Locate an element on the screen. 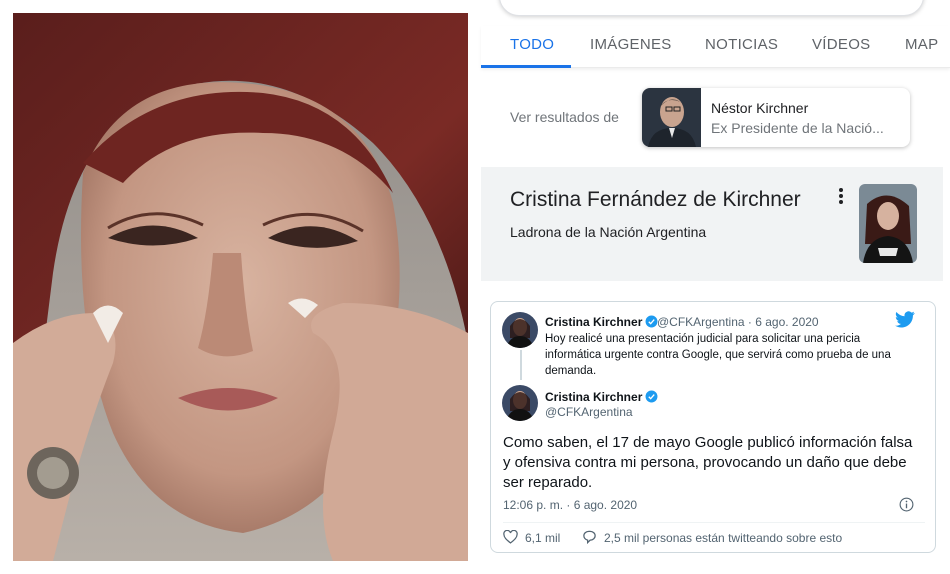 Image resolution: width=950 pixels, height=574 pixels. search-tabs: TODO IMÁGENES NOTICIAS VÍDEOS MAP is located at coordinates (715, 47).